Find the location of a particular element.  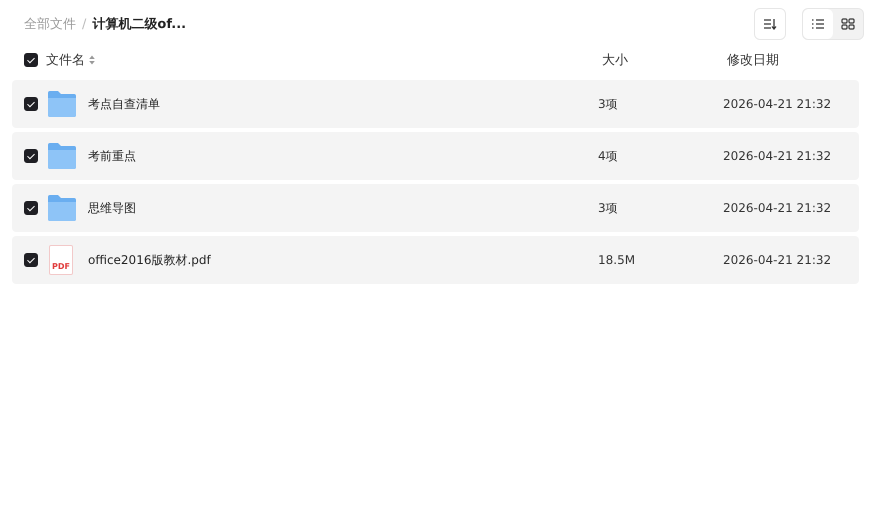

file-row: 考前重点 4项 2026-04-21 21:32 is located at coordinates (435, 156).